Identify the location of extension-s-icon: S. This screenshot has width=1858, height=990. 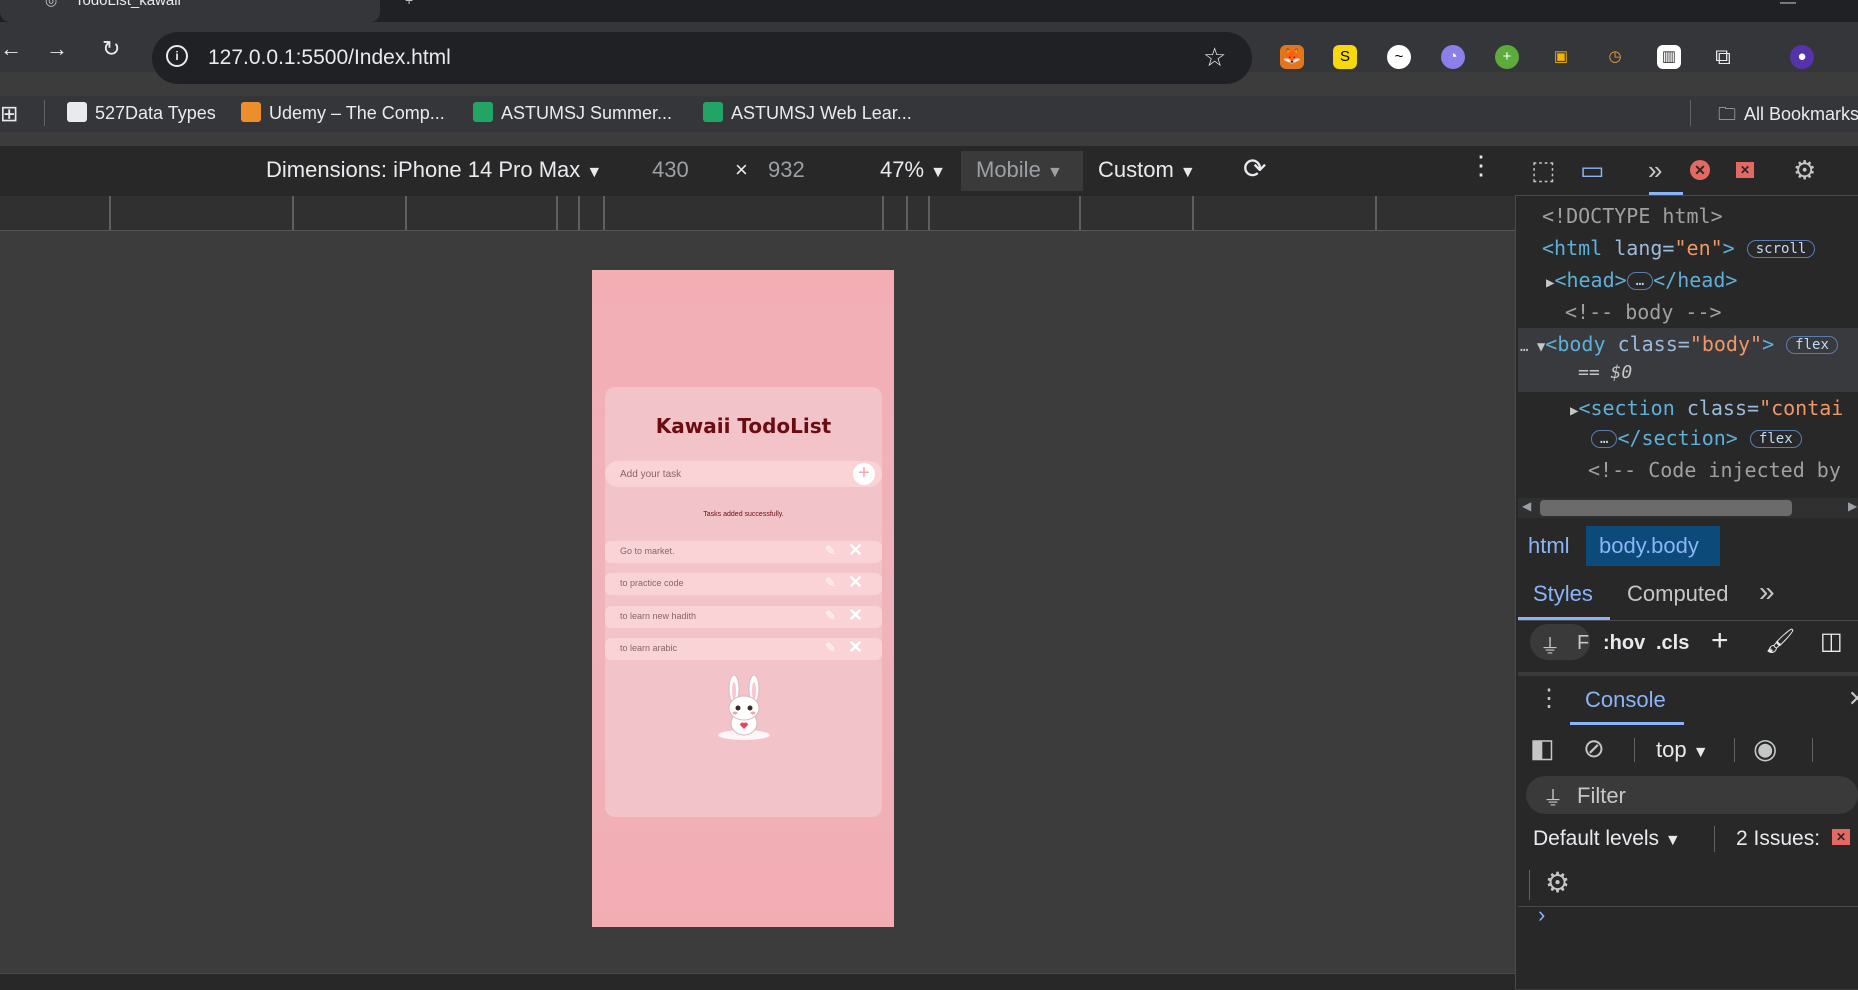
(1345, 57).